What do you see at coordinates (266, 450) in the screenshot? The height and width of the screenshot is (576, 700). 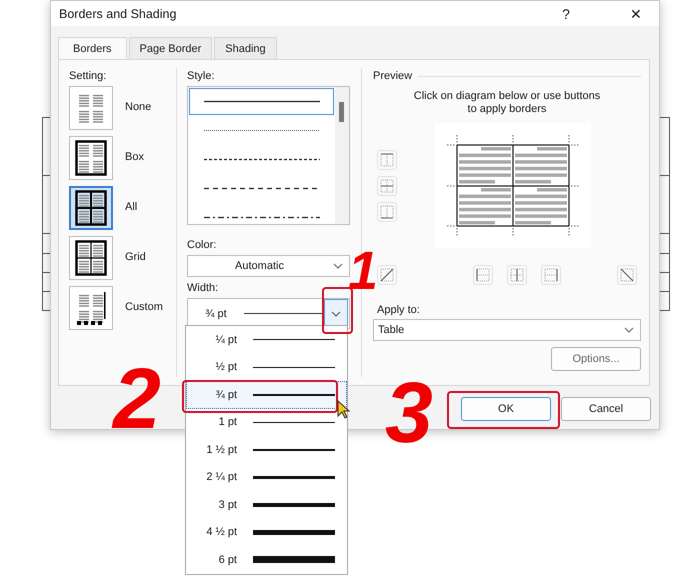 I see `width-option: 1 ½ pt` at bounding box center [266, 450].